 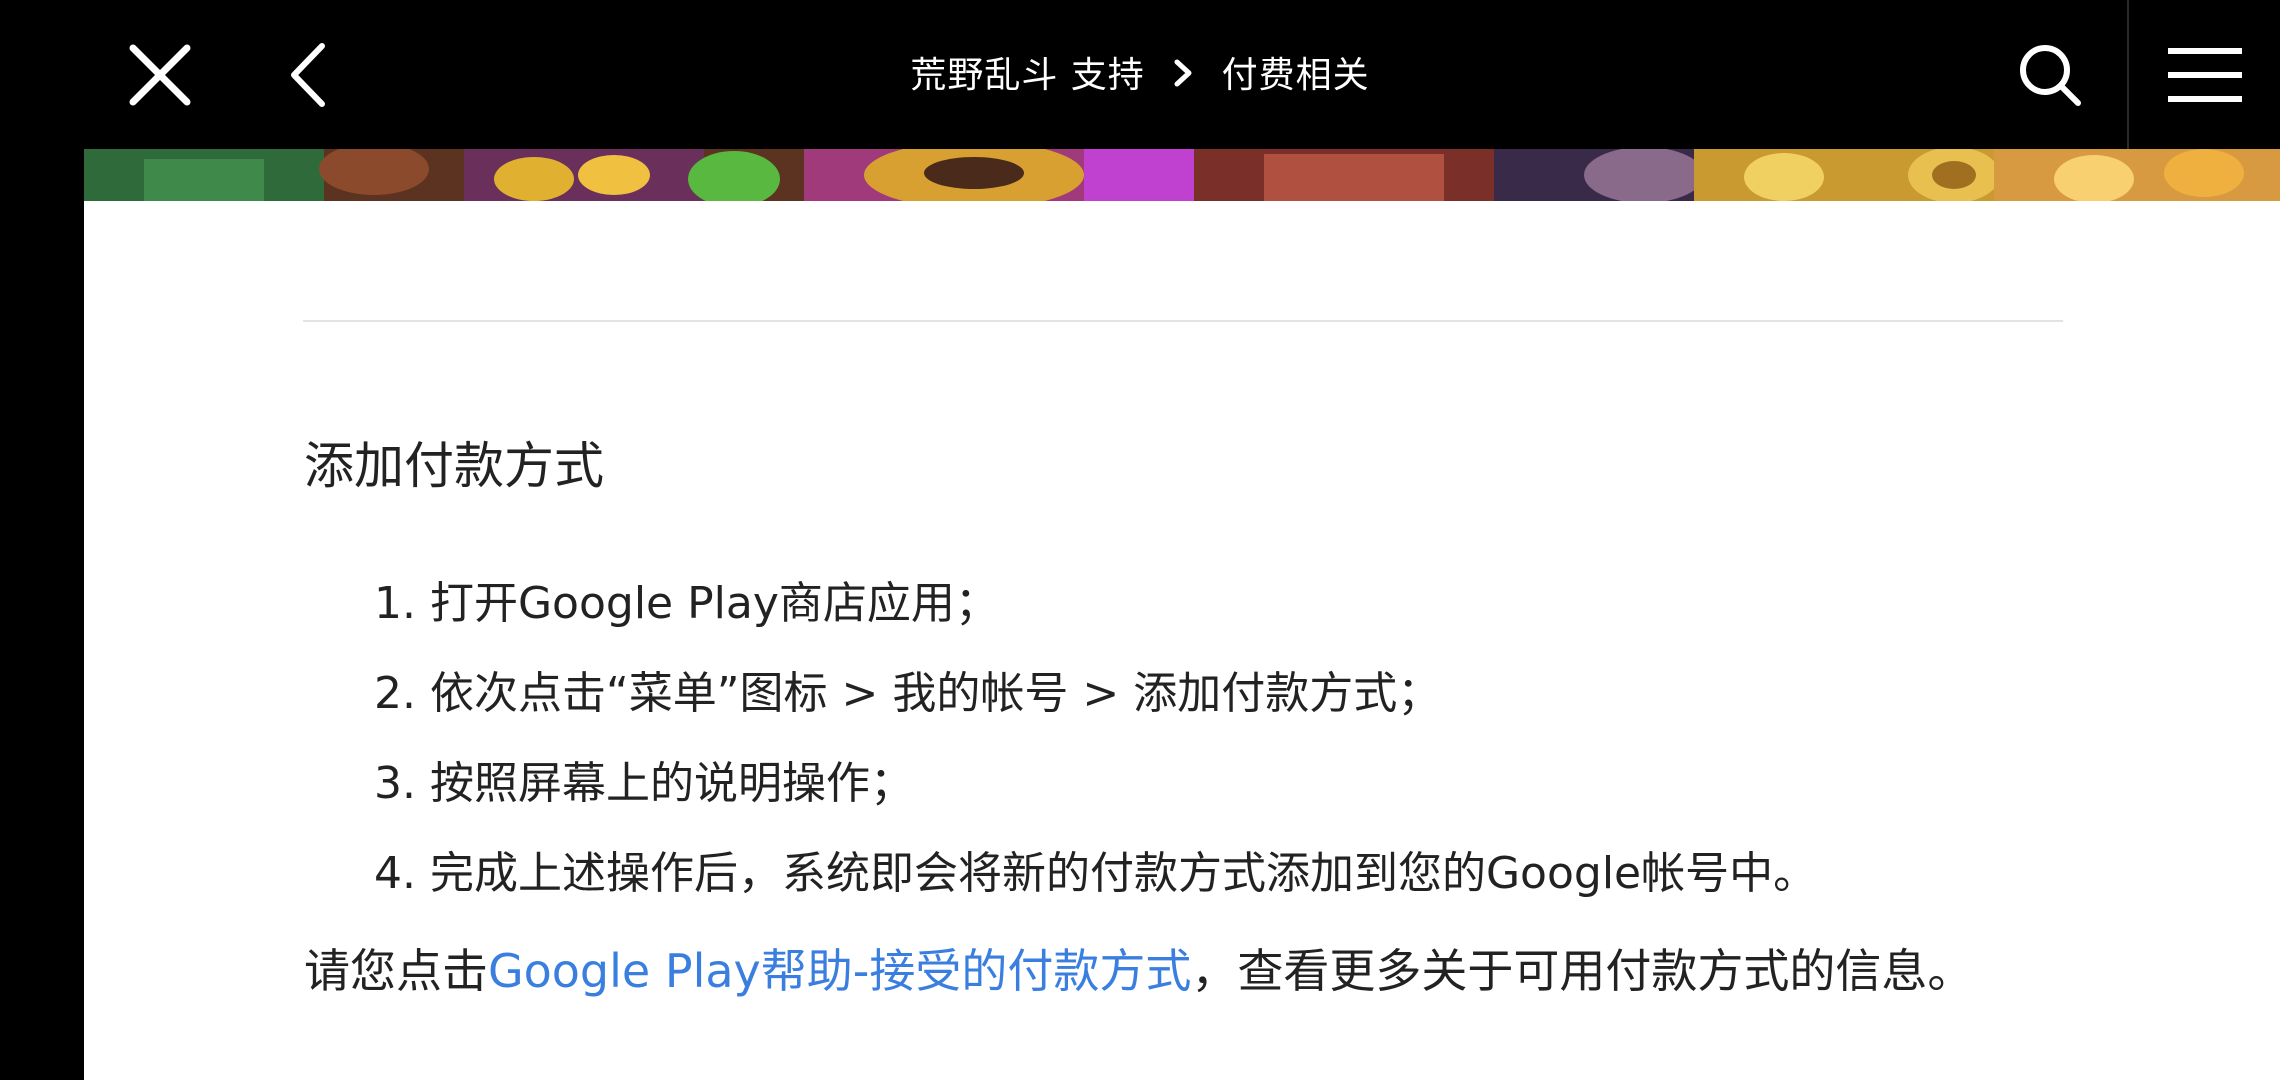 What do you see at coordinates (908, 693) in the screenshot?
I see `list-item: 2. 依次点击“菜单”图标 > 我的帐号 > 添加付款方式；` at bounding box center [908, 693].